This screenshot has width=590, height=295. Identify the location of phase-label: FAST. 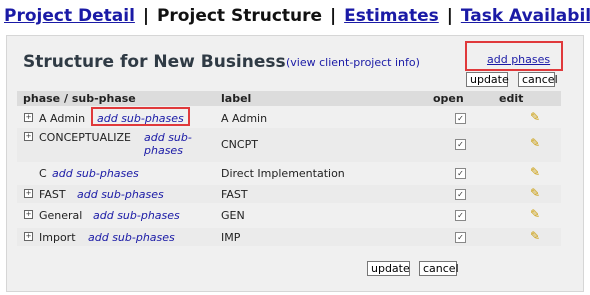
(234, 194).